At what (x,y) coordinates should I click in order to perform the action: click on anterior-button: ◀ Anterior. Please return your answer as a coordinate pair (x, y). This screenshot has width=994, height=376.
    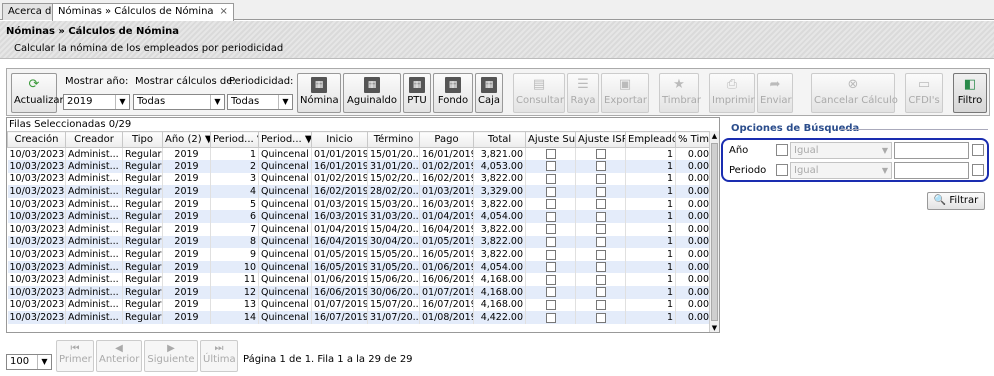
    Looking at the image, I should click on (119, 356).